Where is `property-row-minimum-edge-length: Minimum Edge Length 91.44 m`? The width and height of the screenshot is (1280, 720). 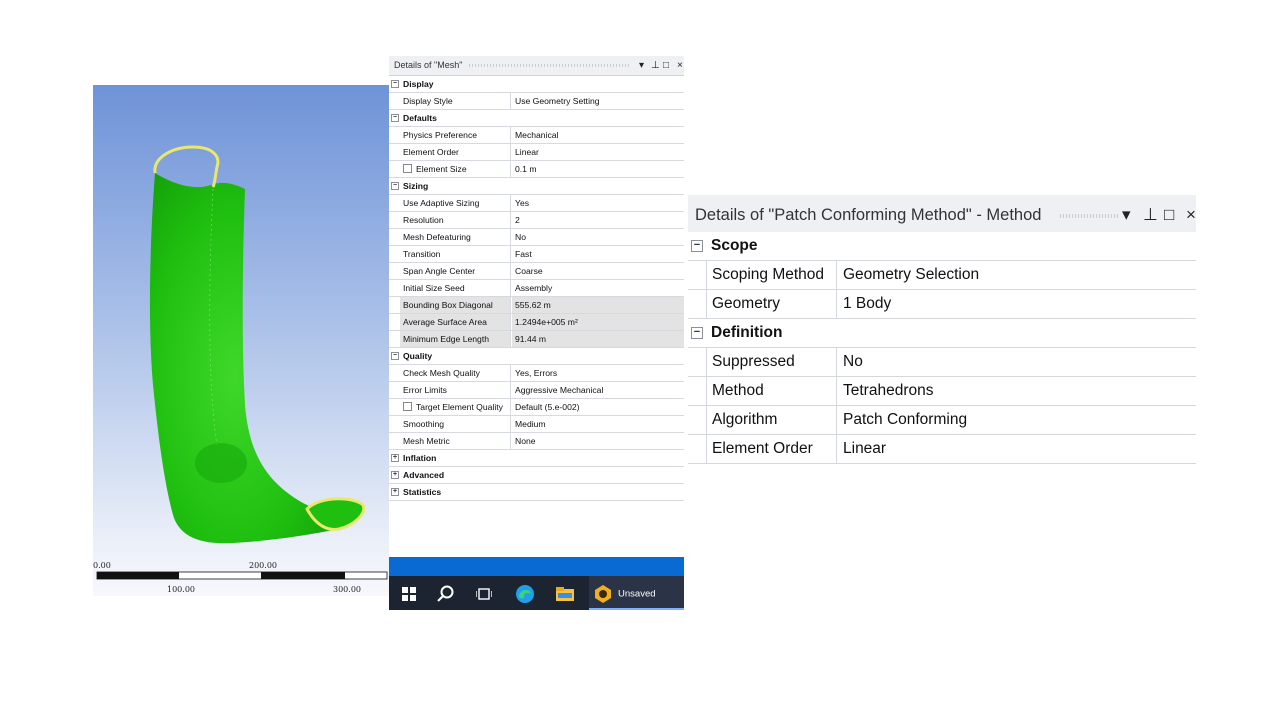 property-row-minimum-edge-length: Minimum Edge Length 91.44 m is located at coordinates (536, 339).